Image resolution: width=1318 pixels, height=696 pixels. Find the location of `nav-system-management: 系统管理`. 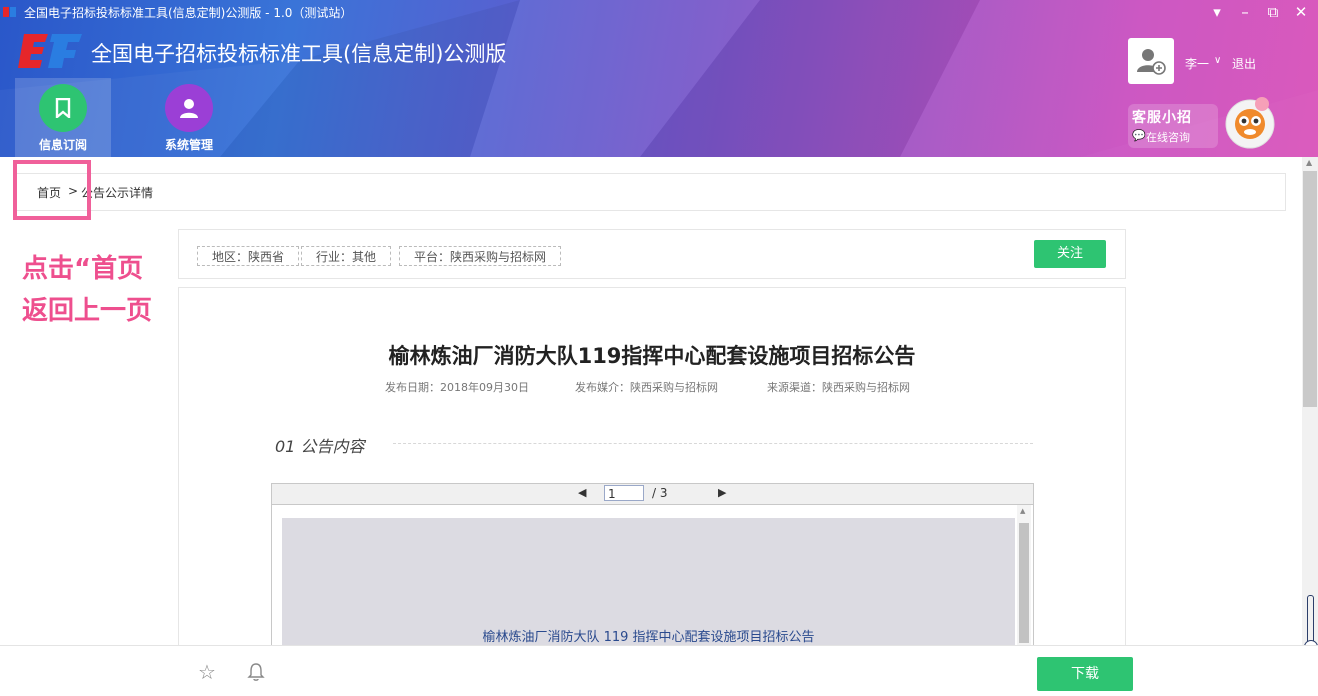

nav-system-management: 系统管理 is located at coordinates (189, 117).